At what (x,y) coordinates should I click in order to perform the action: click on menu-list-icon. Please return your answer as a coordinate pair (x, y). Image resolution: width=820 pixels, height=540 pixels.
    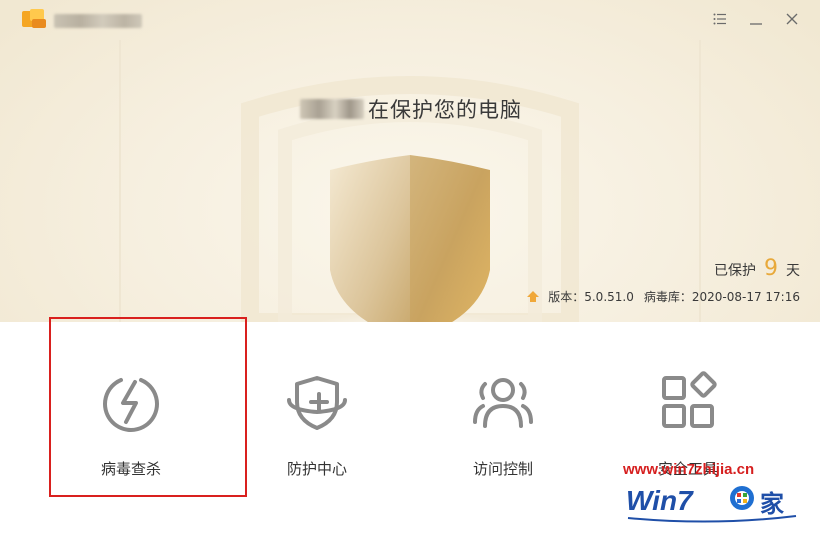
    Looking at the image, I should click on (719, 19).